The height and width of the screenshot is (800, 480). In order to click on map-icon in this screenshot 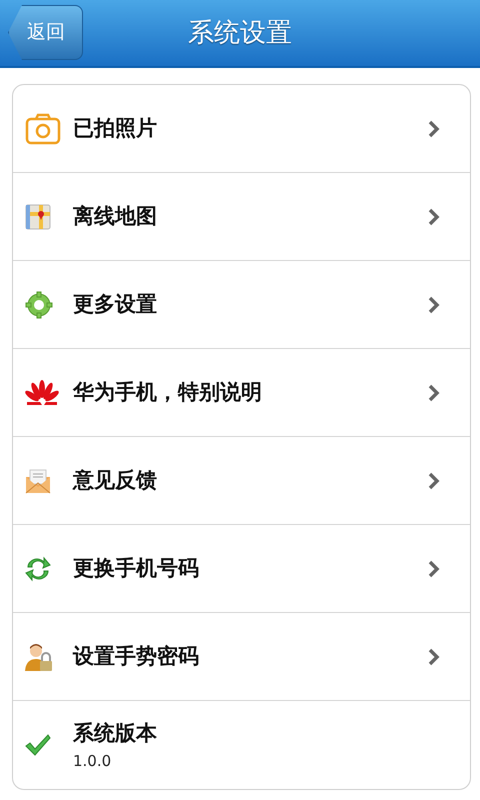, I will do `click(38, 217)`.